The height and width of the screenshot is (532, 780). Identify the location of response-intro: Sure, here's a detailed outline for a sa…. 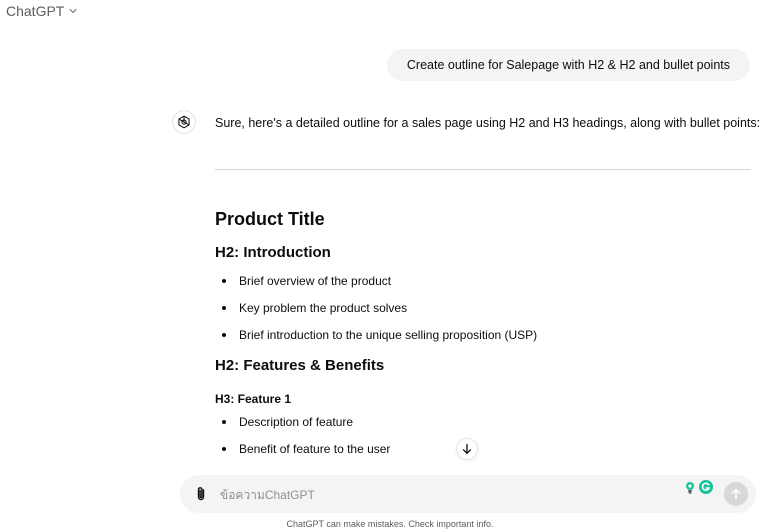
(488, 123).